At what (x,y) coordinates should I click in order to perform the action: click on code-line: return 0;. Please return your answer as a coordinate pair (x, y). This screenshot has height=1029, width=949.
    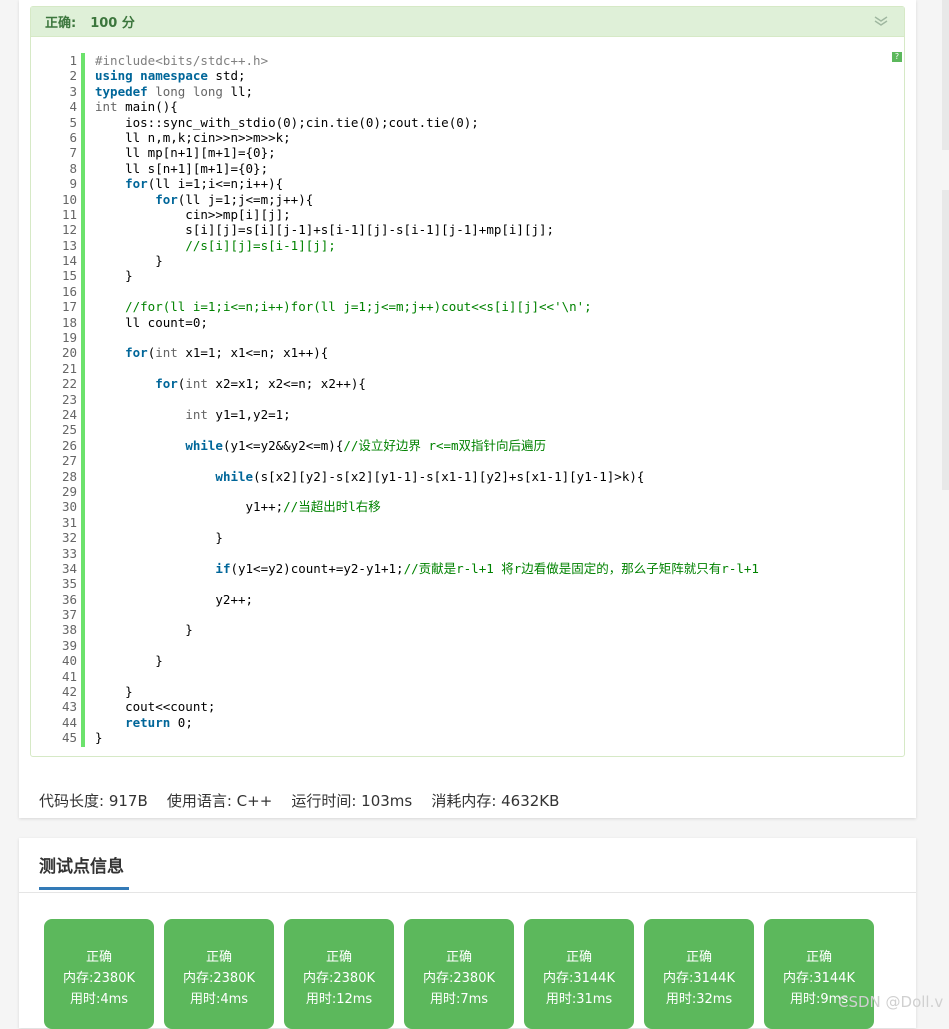
    Looking at the image, I should click on (159, 722).